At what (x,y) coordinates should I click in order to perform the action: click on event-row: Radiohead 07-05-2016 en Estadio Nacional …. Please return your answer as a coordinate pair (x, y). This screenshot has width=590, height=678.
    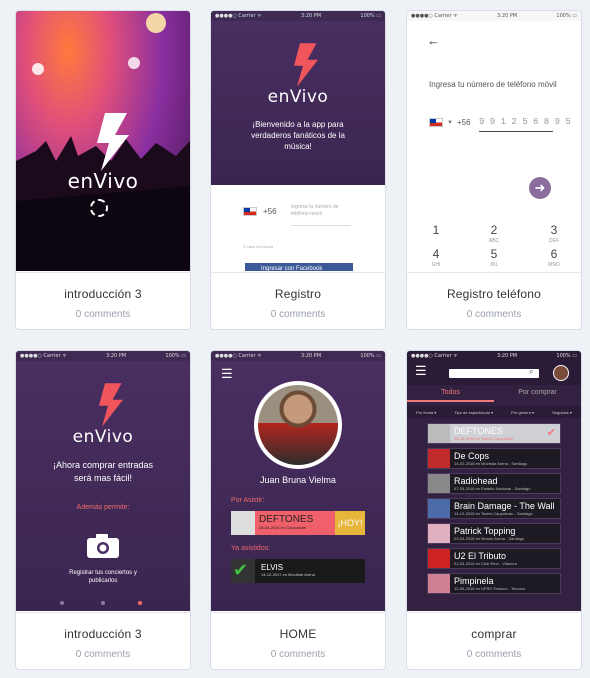
    Looking at the image, I should click on (494, 483).